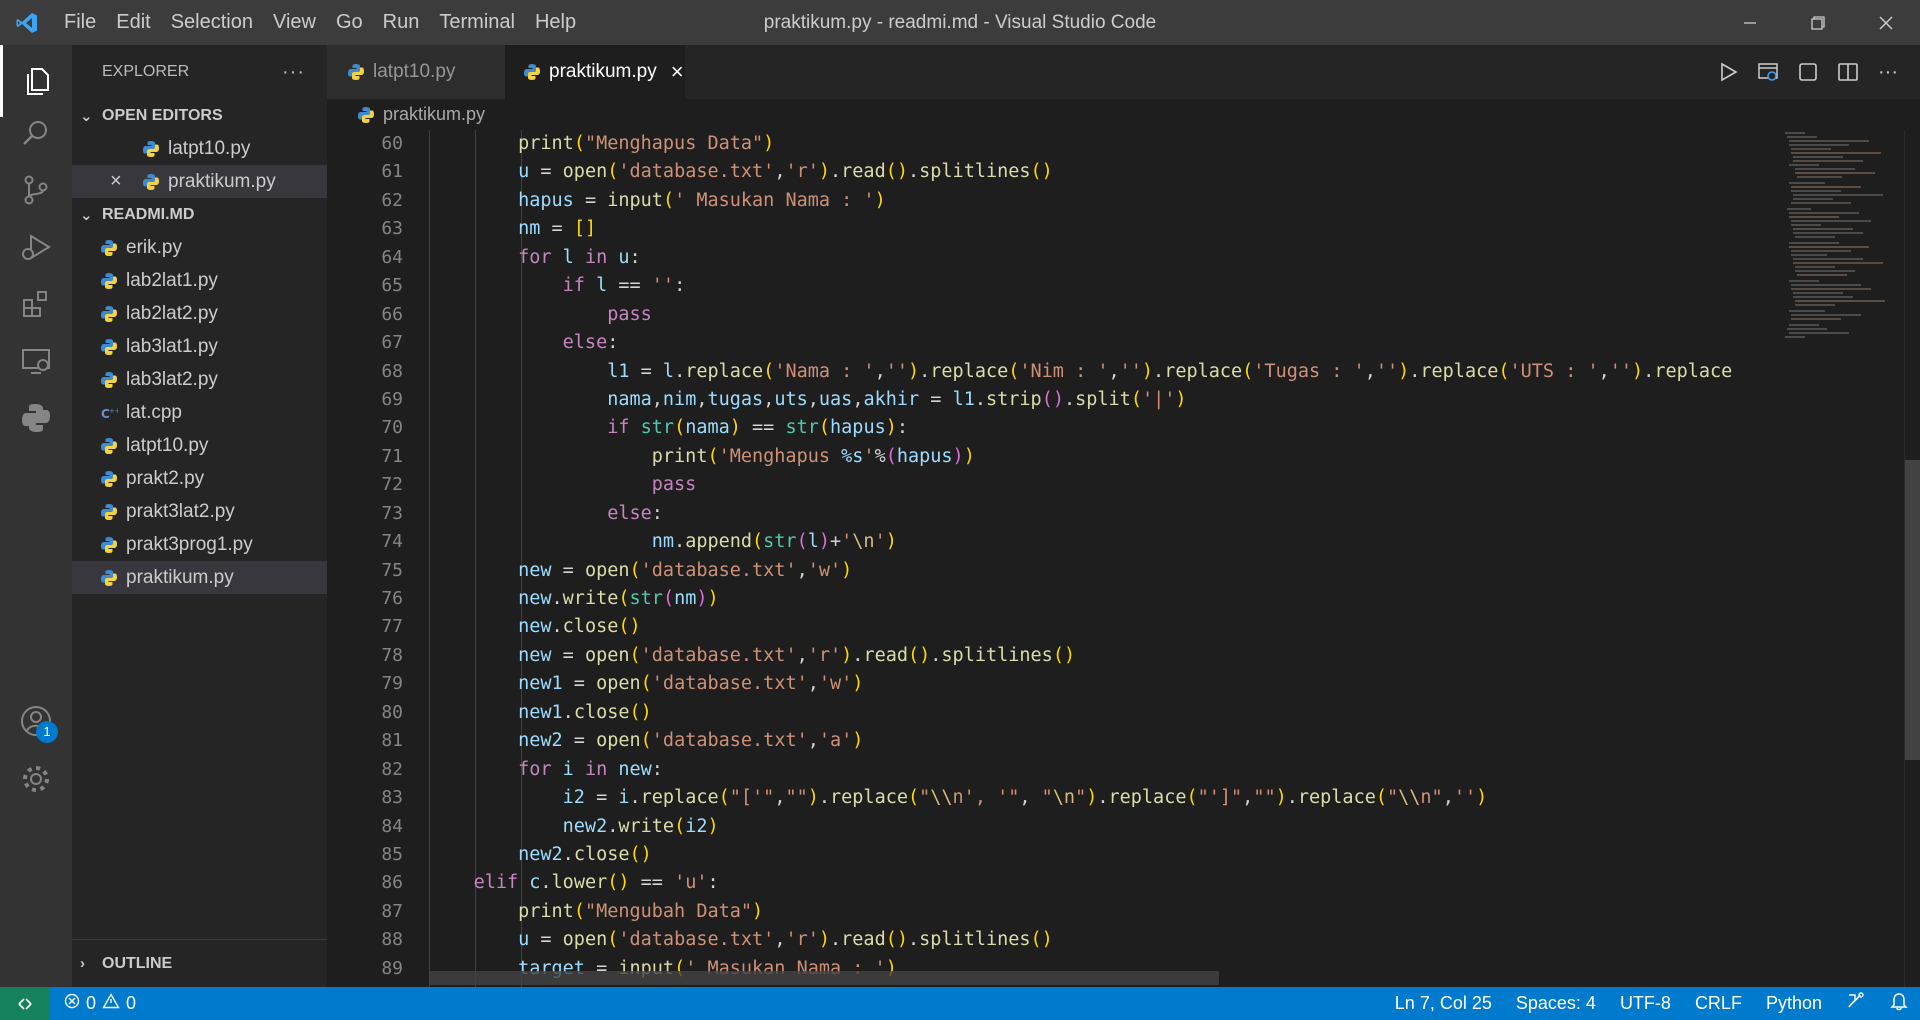 The width and height of the screenshot is (1920, 1020). What do you see at coordinates (133, 22) in the screenshot?
I see `menu-edit: Edit` at bounding box center [133, 22].